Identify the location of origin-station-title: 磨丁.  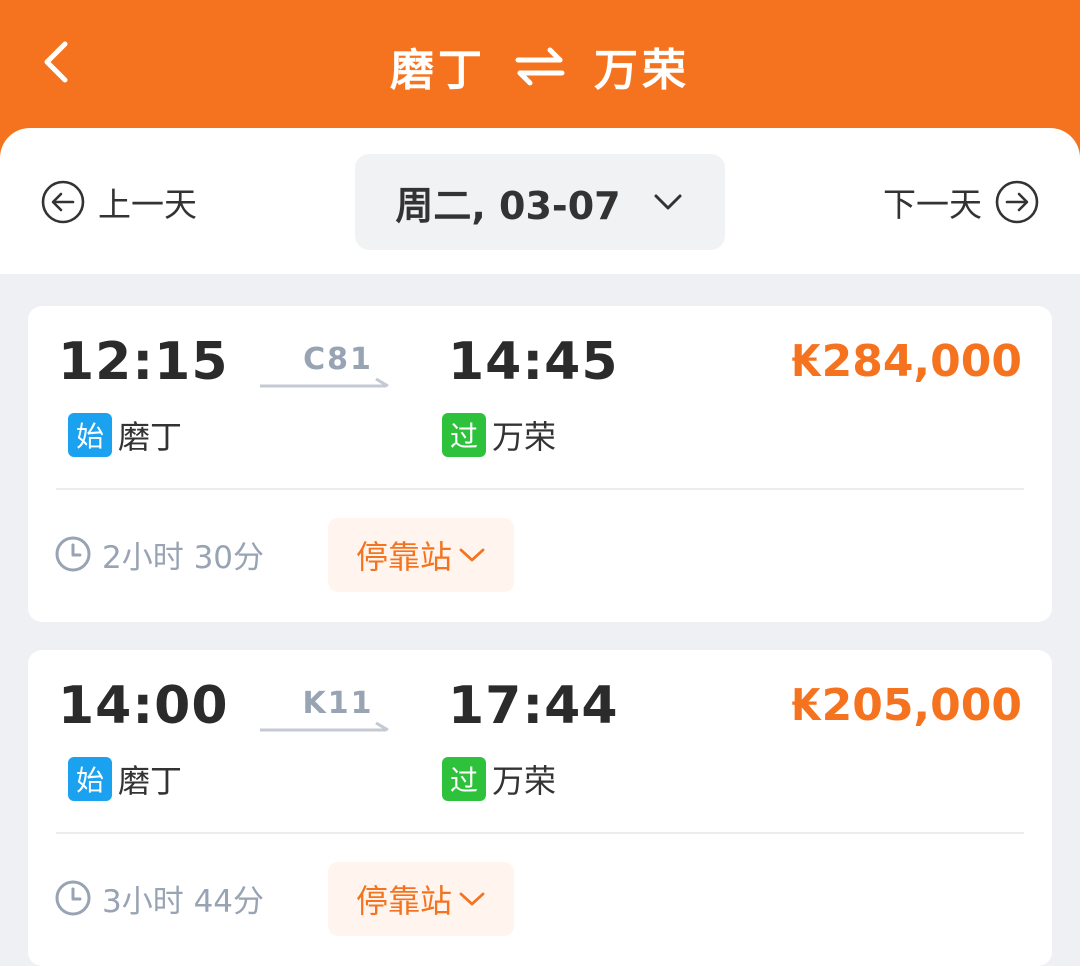
(438, 70).